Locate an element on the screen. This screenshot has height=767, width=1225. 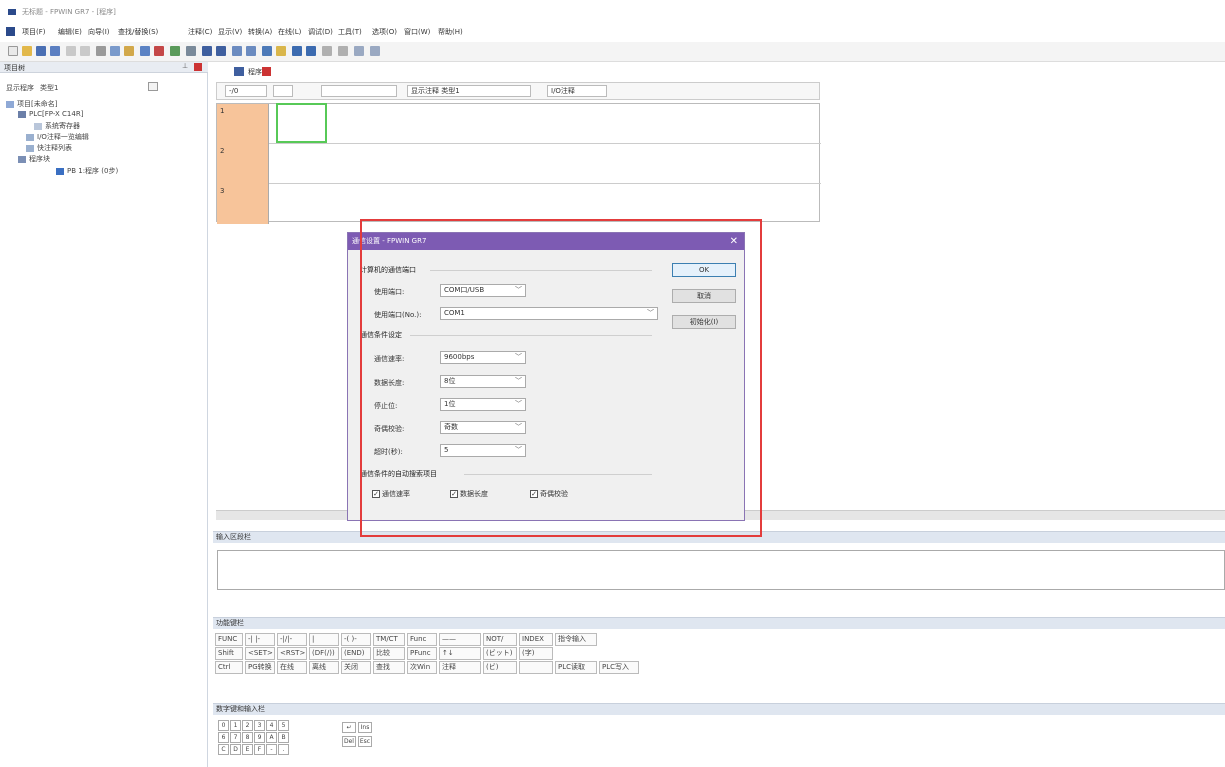
key-icon is located at coordinates (281, 51).